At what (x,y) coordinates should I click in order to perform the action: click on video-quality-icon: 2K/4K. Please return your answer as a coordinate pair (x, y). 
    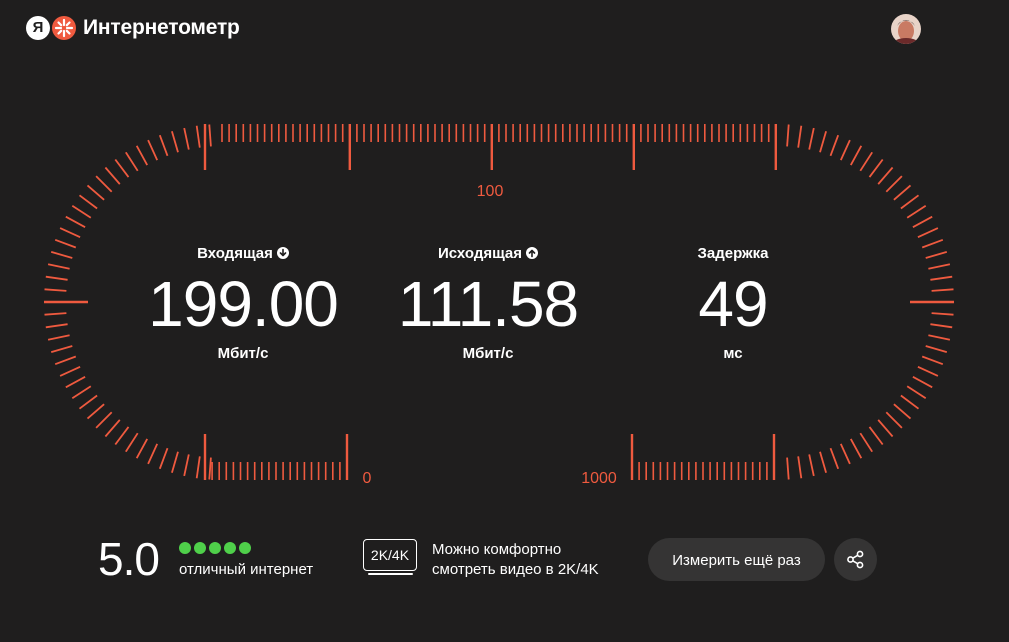
    Looking at the image, I should click on (391, 558).